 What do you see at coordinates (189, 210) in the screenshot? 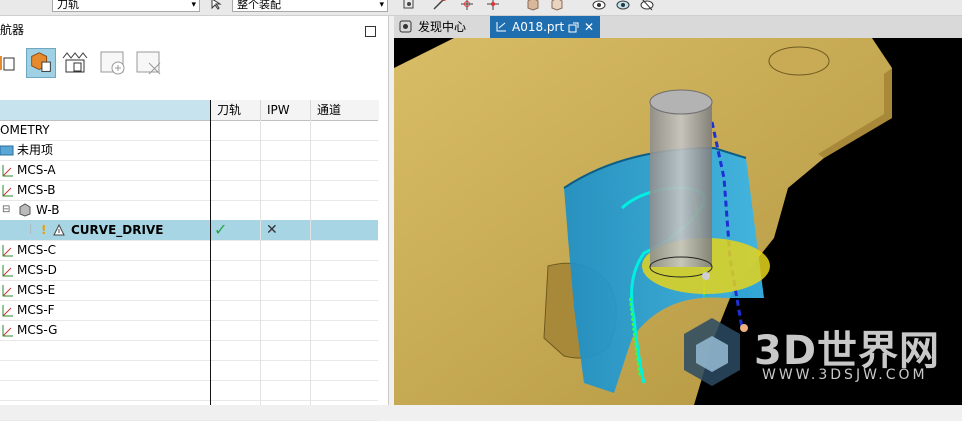
I see `tree-row-w-b: ⊟ W-B` at bounding box center [189, 210].